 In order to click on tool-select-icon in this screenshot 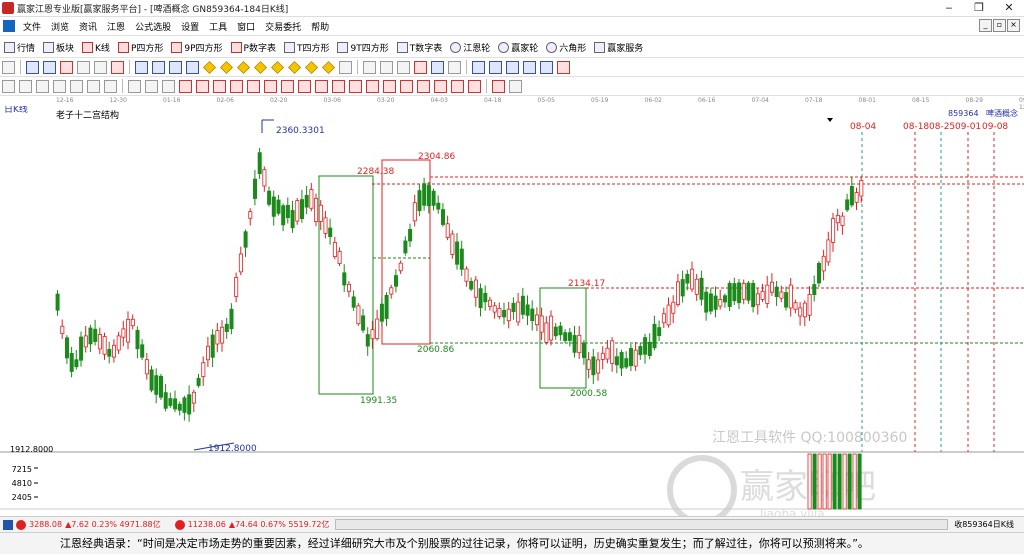, I will do `click(32, 67)`.